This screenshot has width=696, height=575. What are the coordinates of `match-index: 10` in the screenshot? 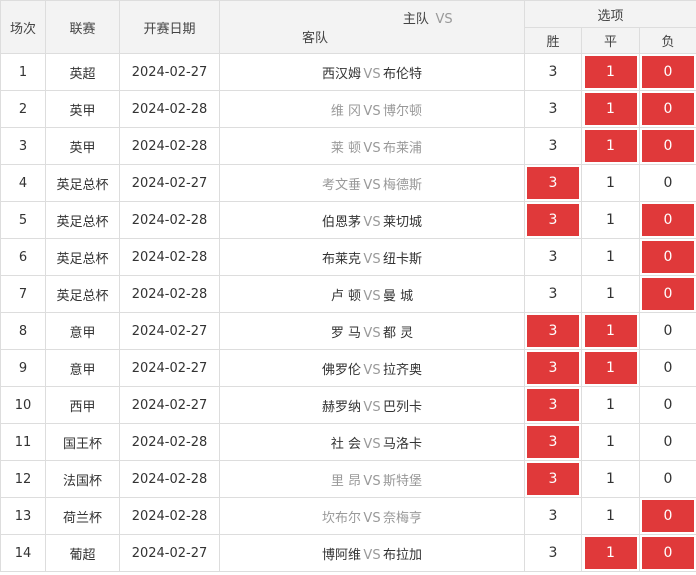 It's located at (23, 405).